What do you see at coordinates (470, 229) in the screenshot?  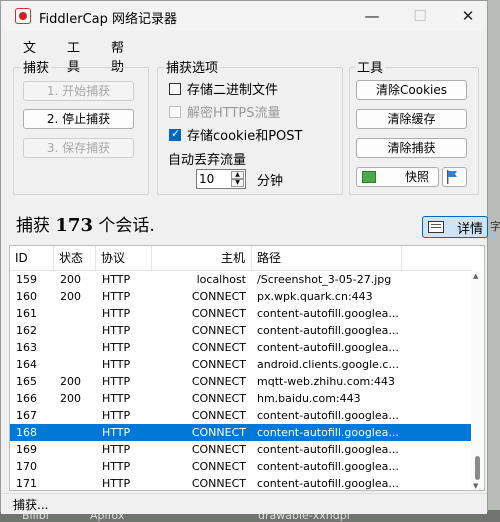 I see `details-label: 详情` at bounding box center [470, 229].